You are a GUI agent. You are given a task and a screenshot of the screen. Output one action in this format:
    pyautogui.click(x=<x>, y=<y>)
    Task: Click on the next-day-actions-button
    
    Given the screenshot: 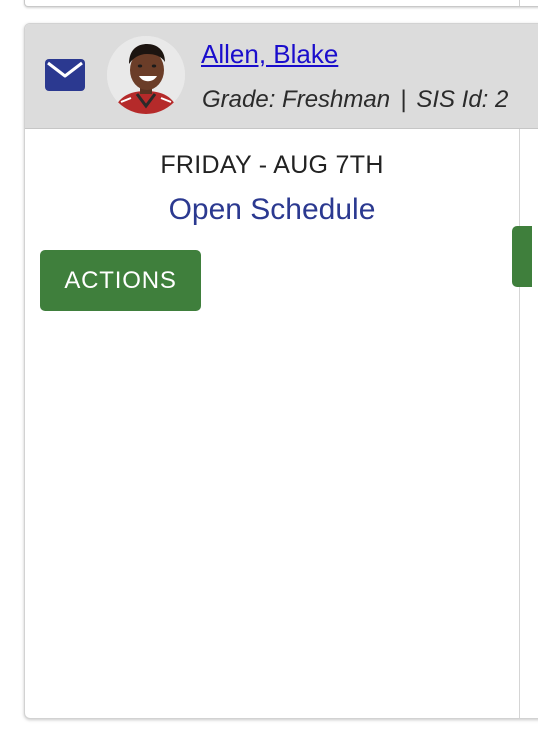 What is the action you would take?
    pyautogui.click(x=522, y=256)
    